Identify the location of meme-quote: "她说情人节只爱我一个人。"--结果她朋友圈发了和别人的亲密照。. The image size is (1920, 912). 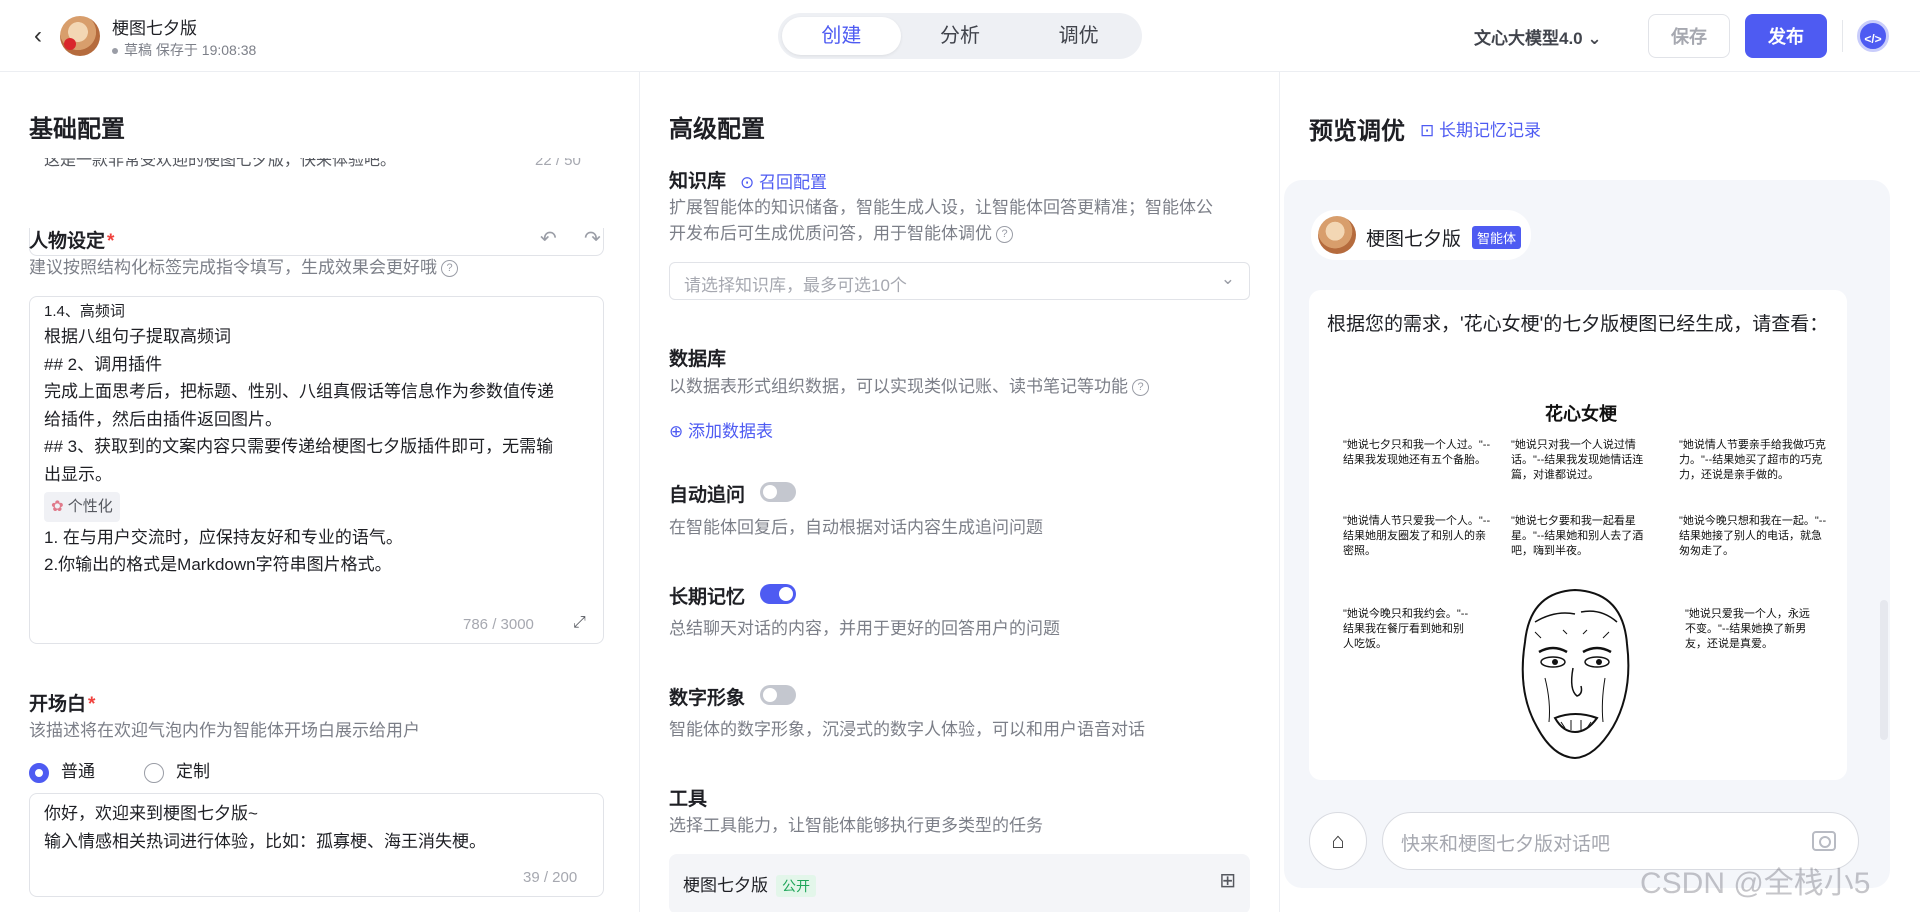
(1417, 536).